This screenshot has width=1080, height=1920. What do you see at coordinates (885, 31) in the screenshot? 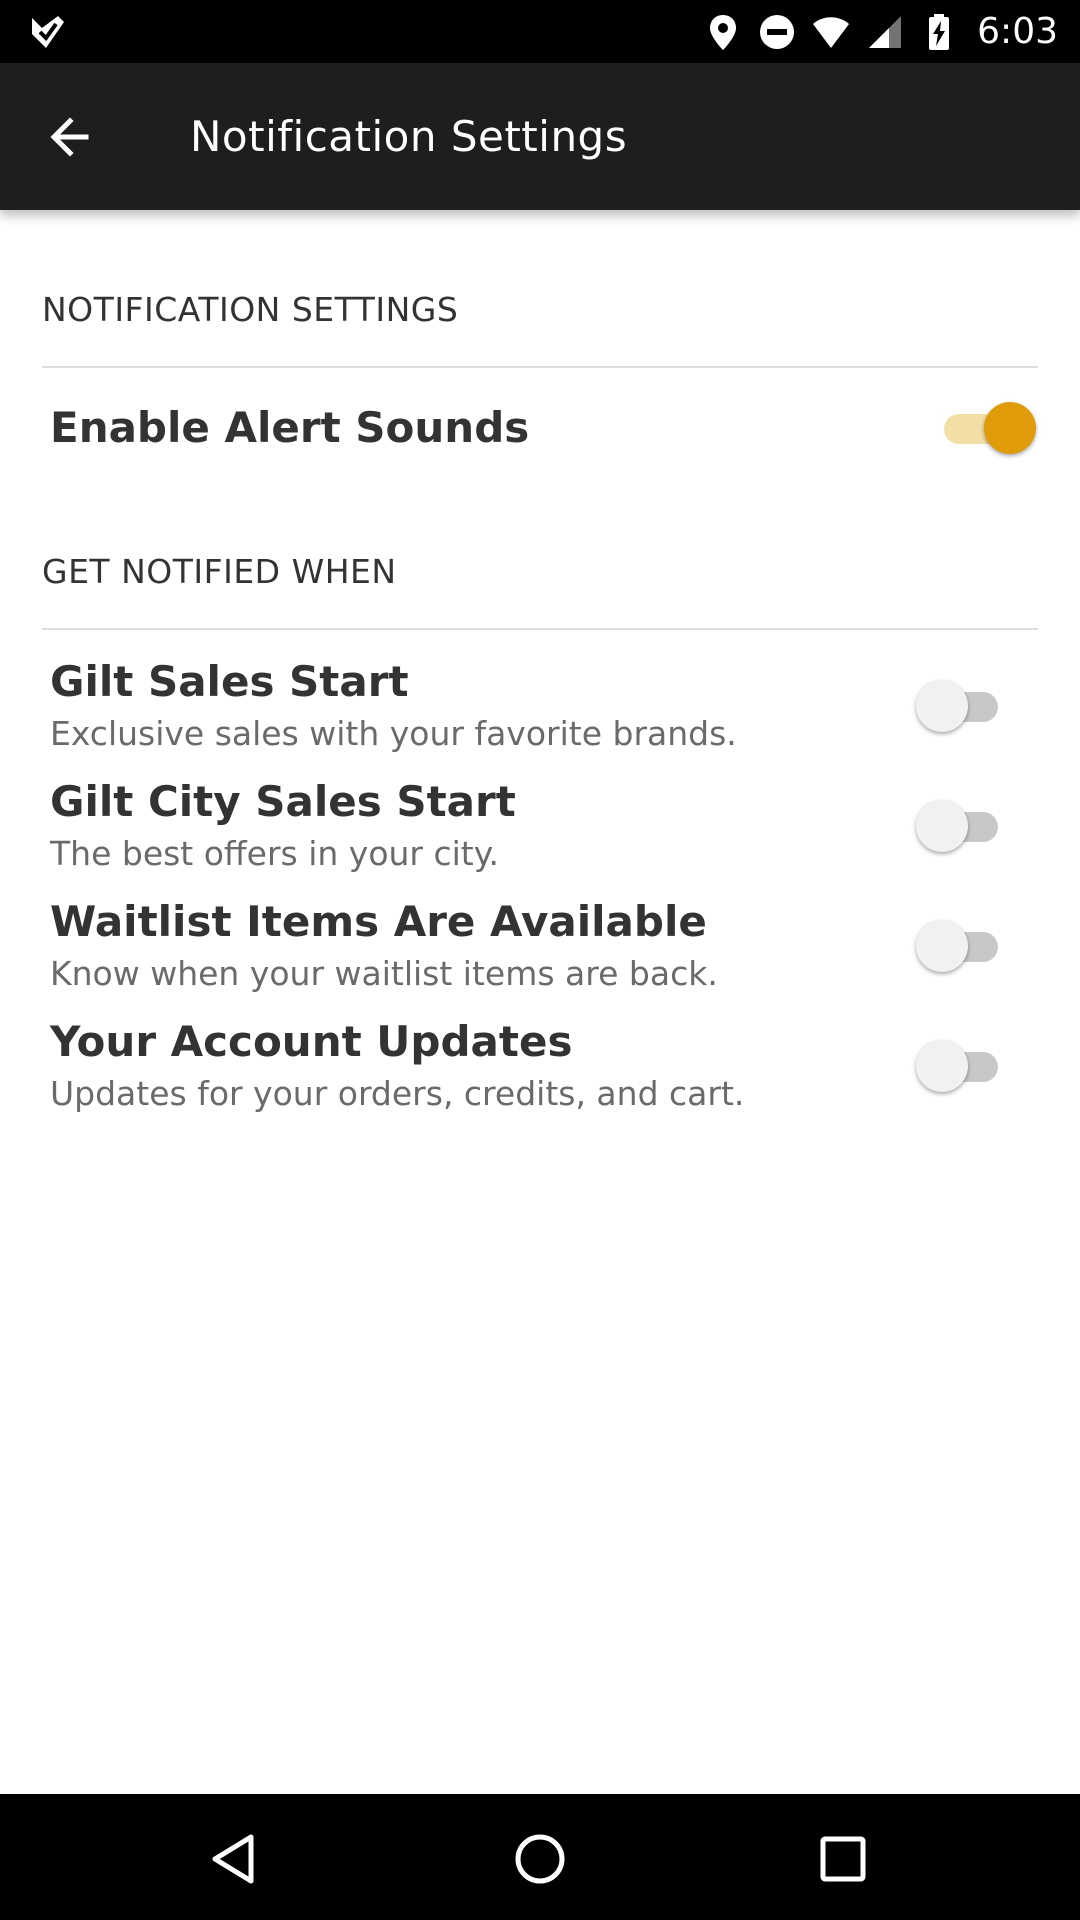
I see `signal-icon` at bounding box center [885, 31].